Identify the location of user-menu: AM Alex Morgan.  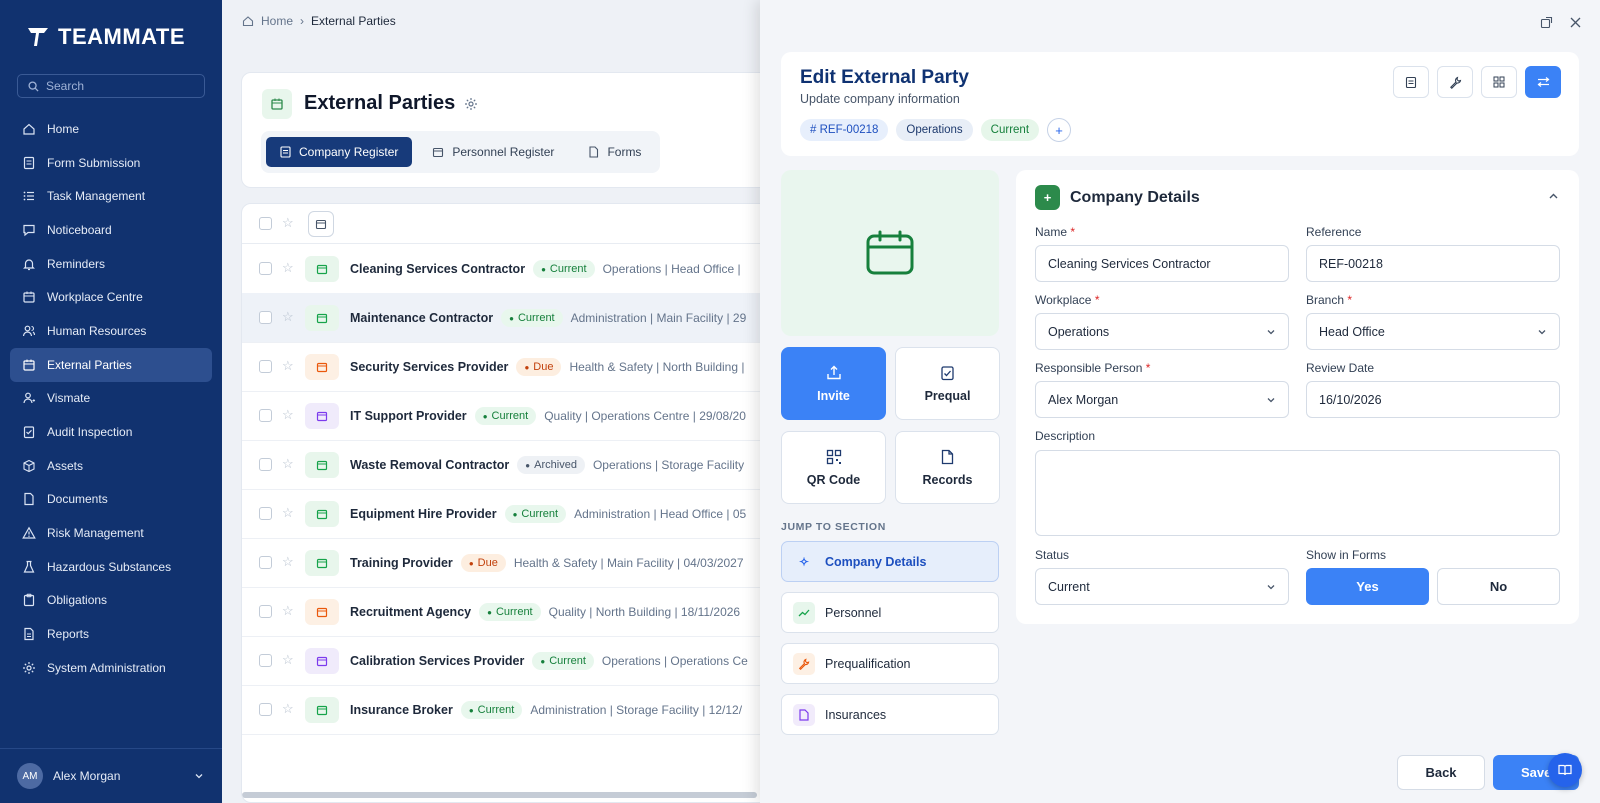
(111, 775).